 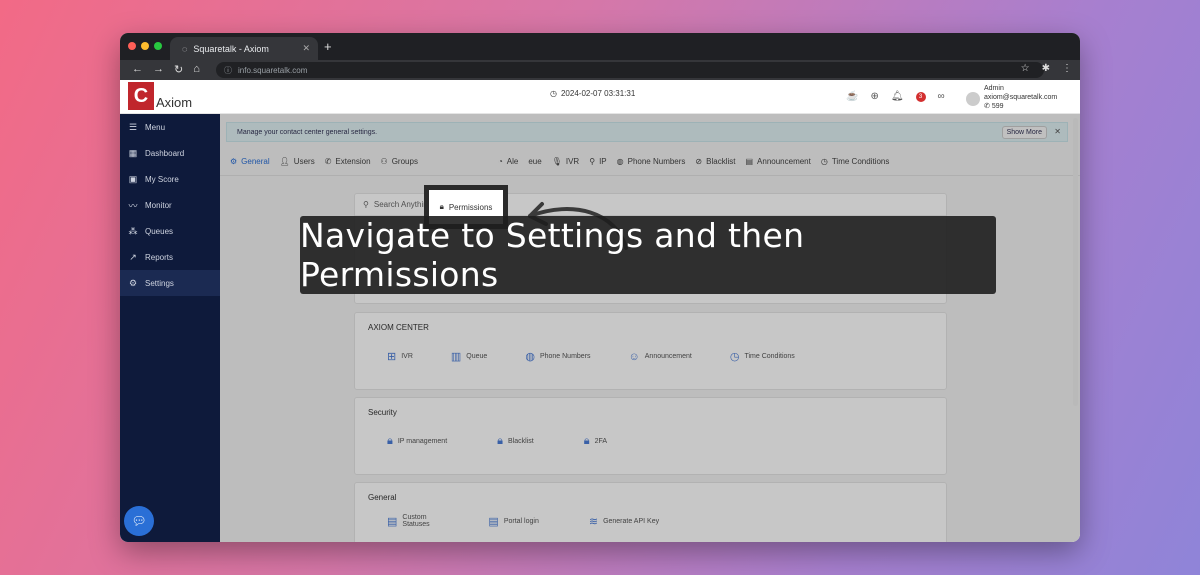 What do you see at coordinates (159, 231) in the screenshot?
I see `sidebar-item-label: Queues` at bounding box center [159, 231].